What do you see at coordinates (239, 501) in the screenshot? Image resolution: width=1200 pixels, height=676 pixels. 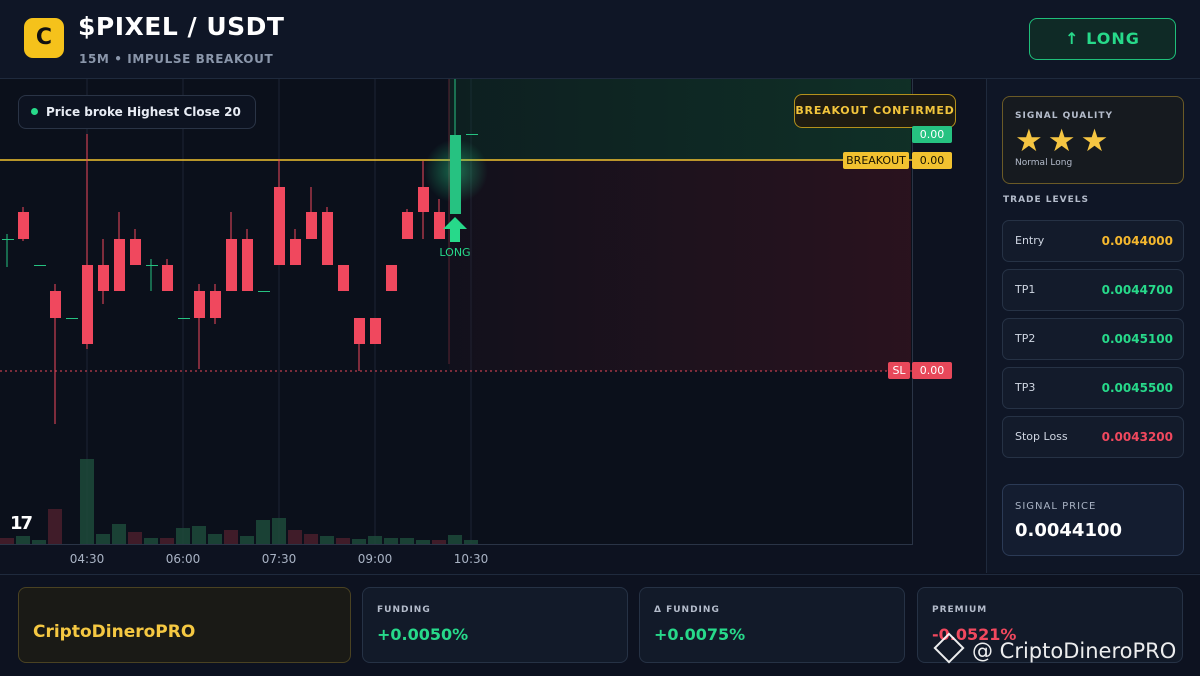 I see `volume-bars` at bounding box center [239, 501].